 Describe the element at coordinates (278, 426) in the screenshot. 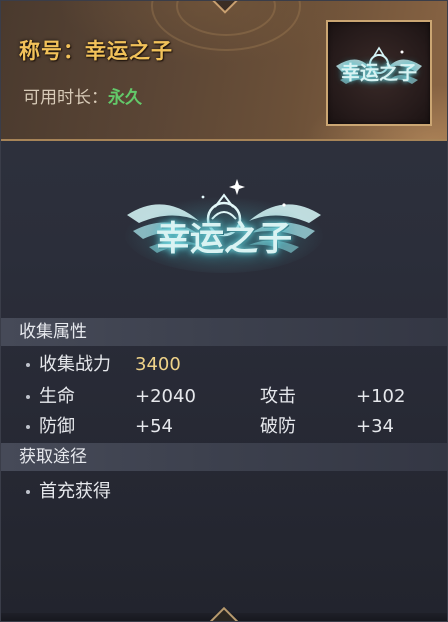

I see `attribute-label-armor-break: 破防` at that location.